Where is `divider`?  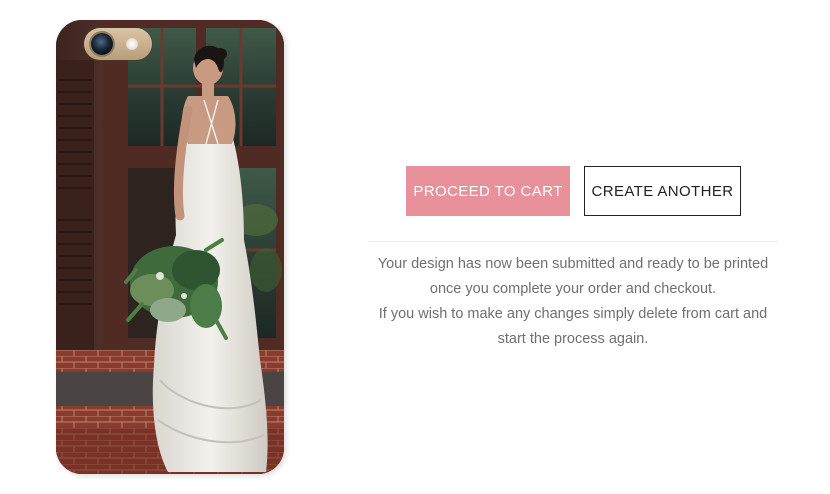 divider is located at coordinates (573, 241).